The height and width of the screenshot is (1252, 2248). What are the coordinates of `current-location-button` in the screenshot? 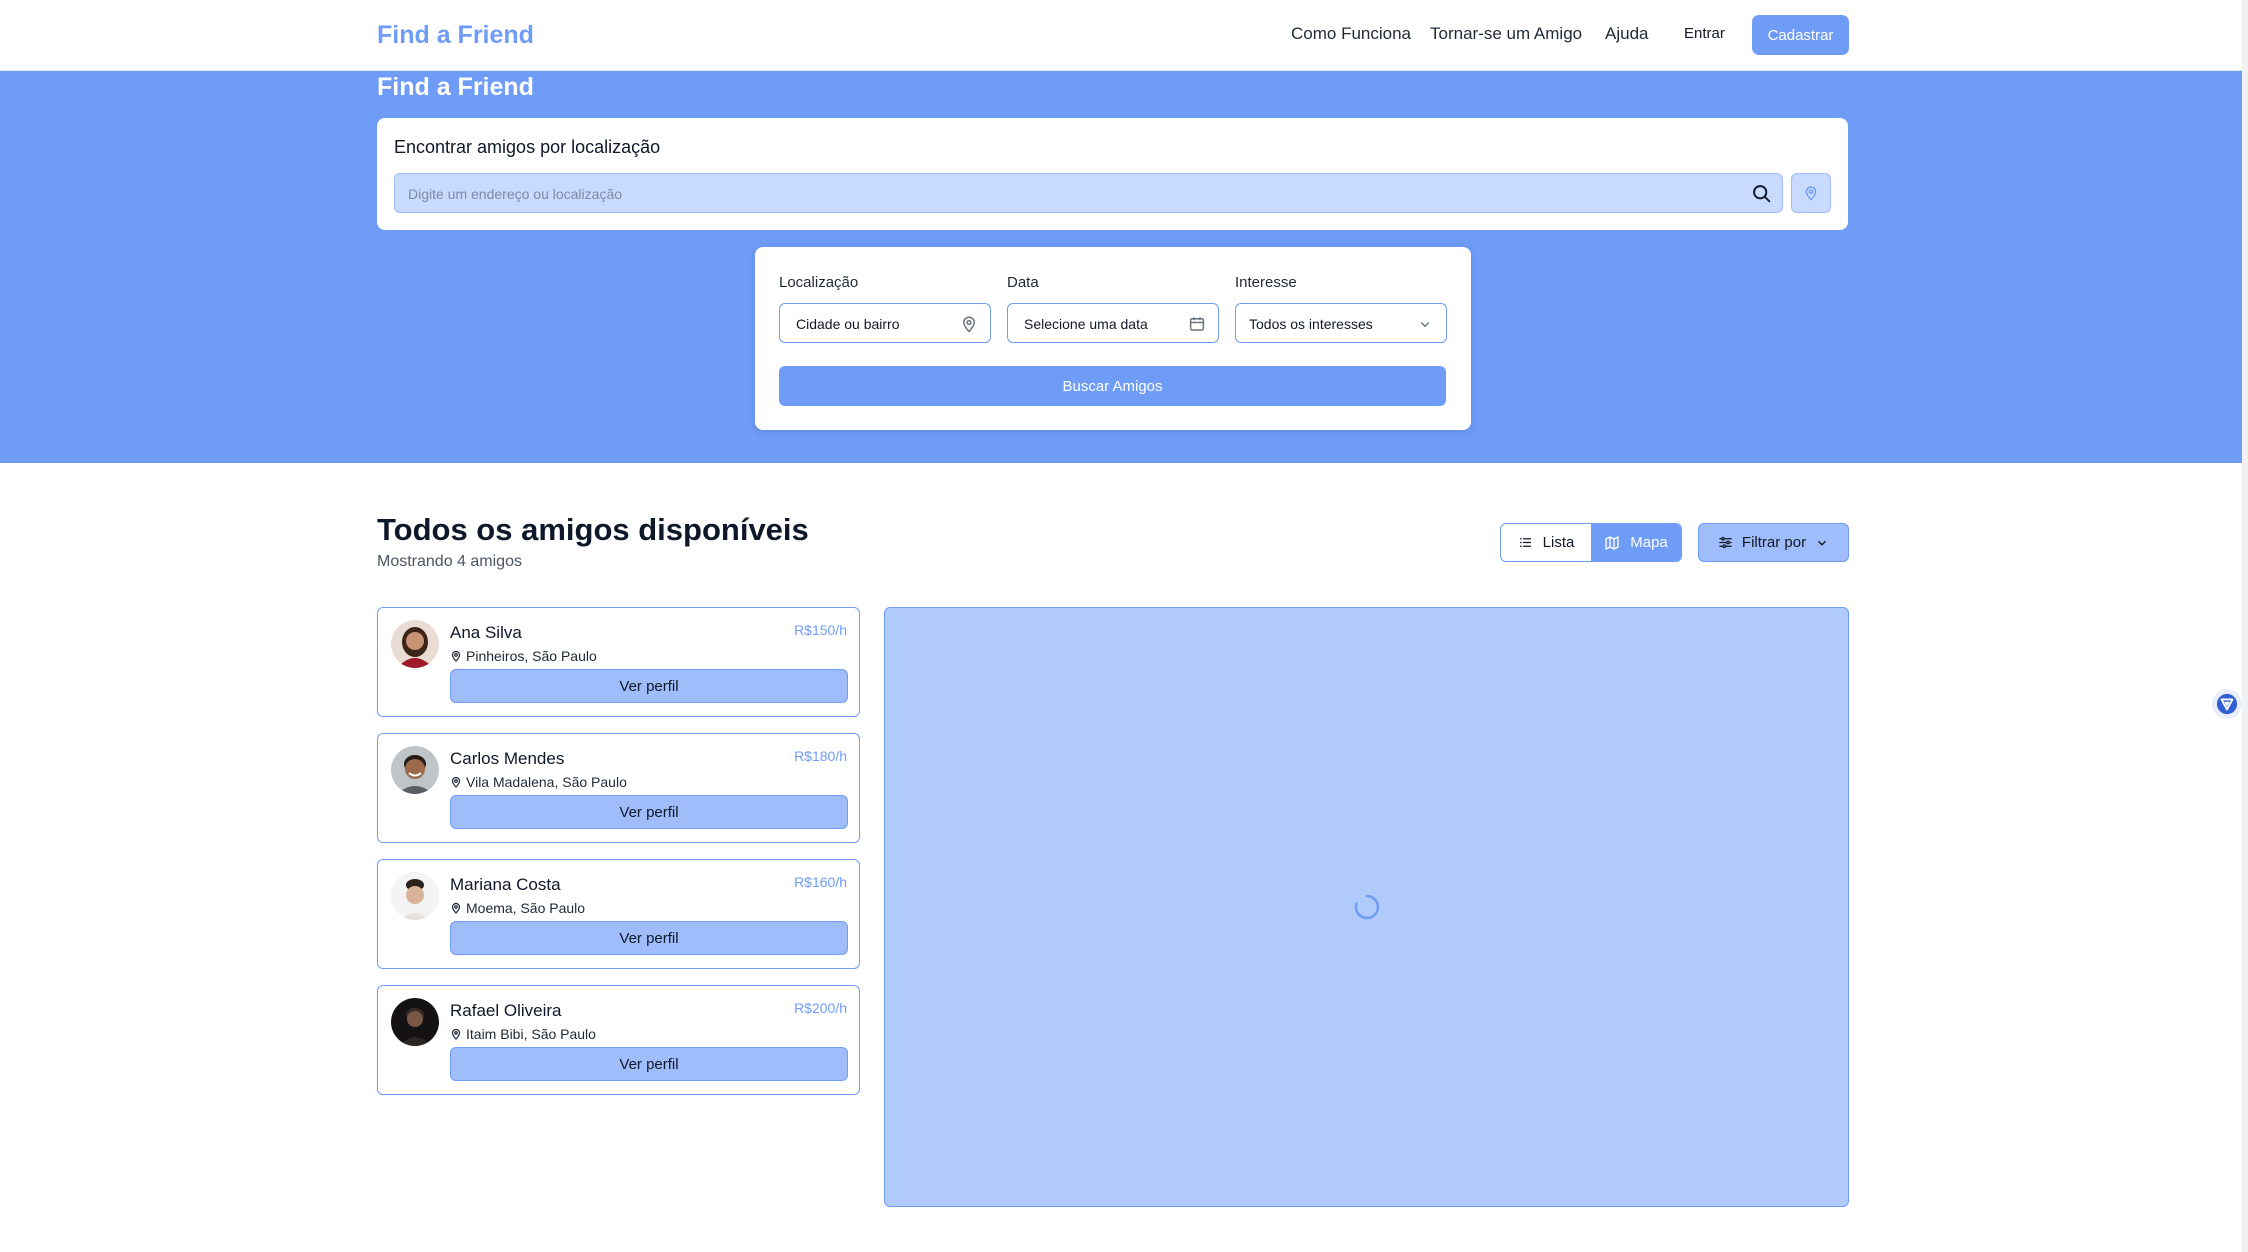 It's located at (1811, 193).